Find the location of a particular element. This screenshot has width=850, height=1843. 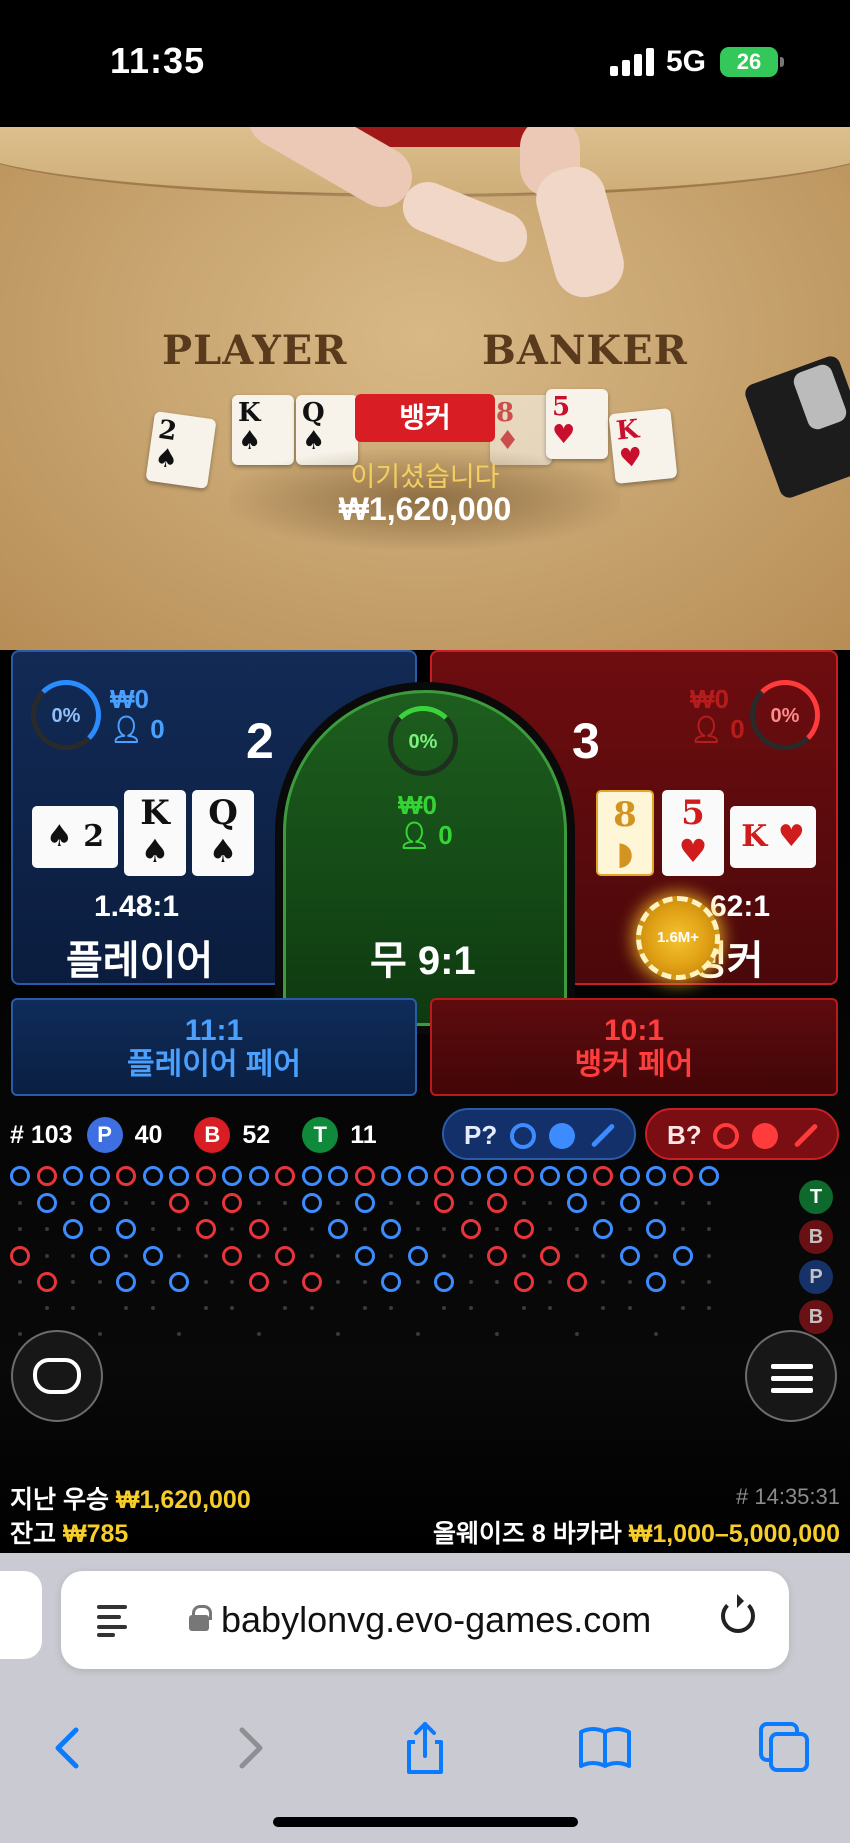

banker-card: 5 ♥ is located at coordinates (693, 833).